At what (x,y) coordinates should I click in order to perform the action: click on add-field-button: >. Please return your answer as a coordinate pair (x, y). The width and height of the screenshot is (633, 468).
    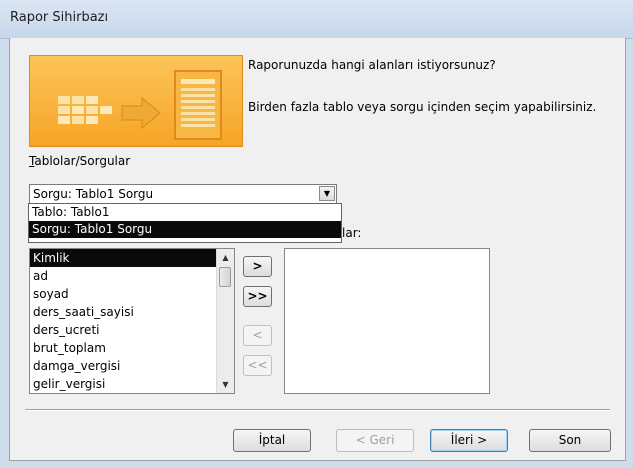
    Looking at the image, I should click on (257, 266).